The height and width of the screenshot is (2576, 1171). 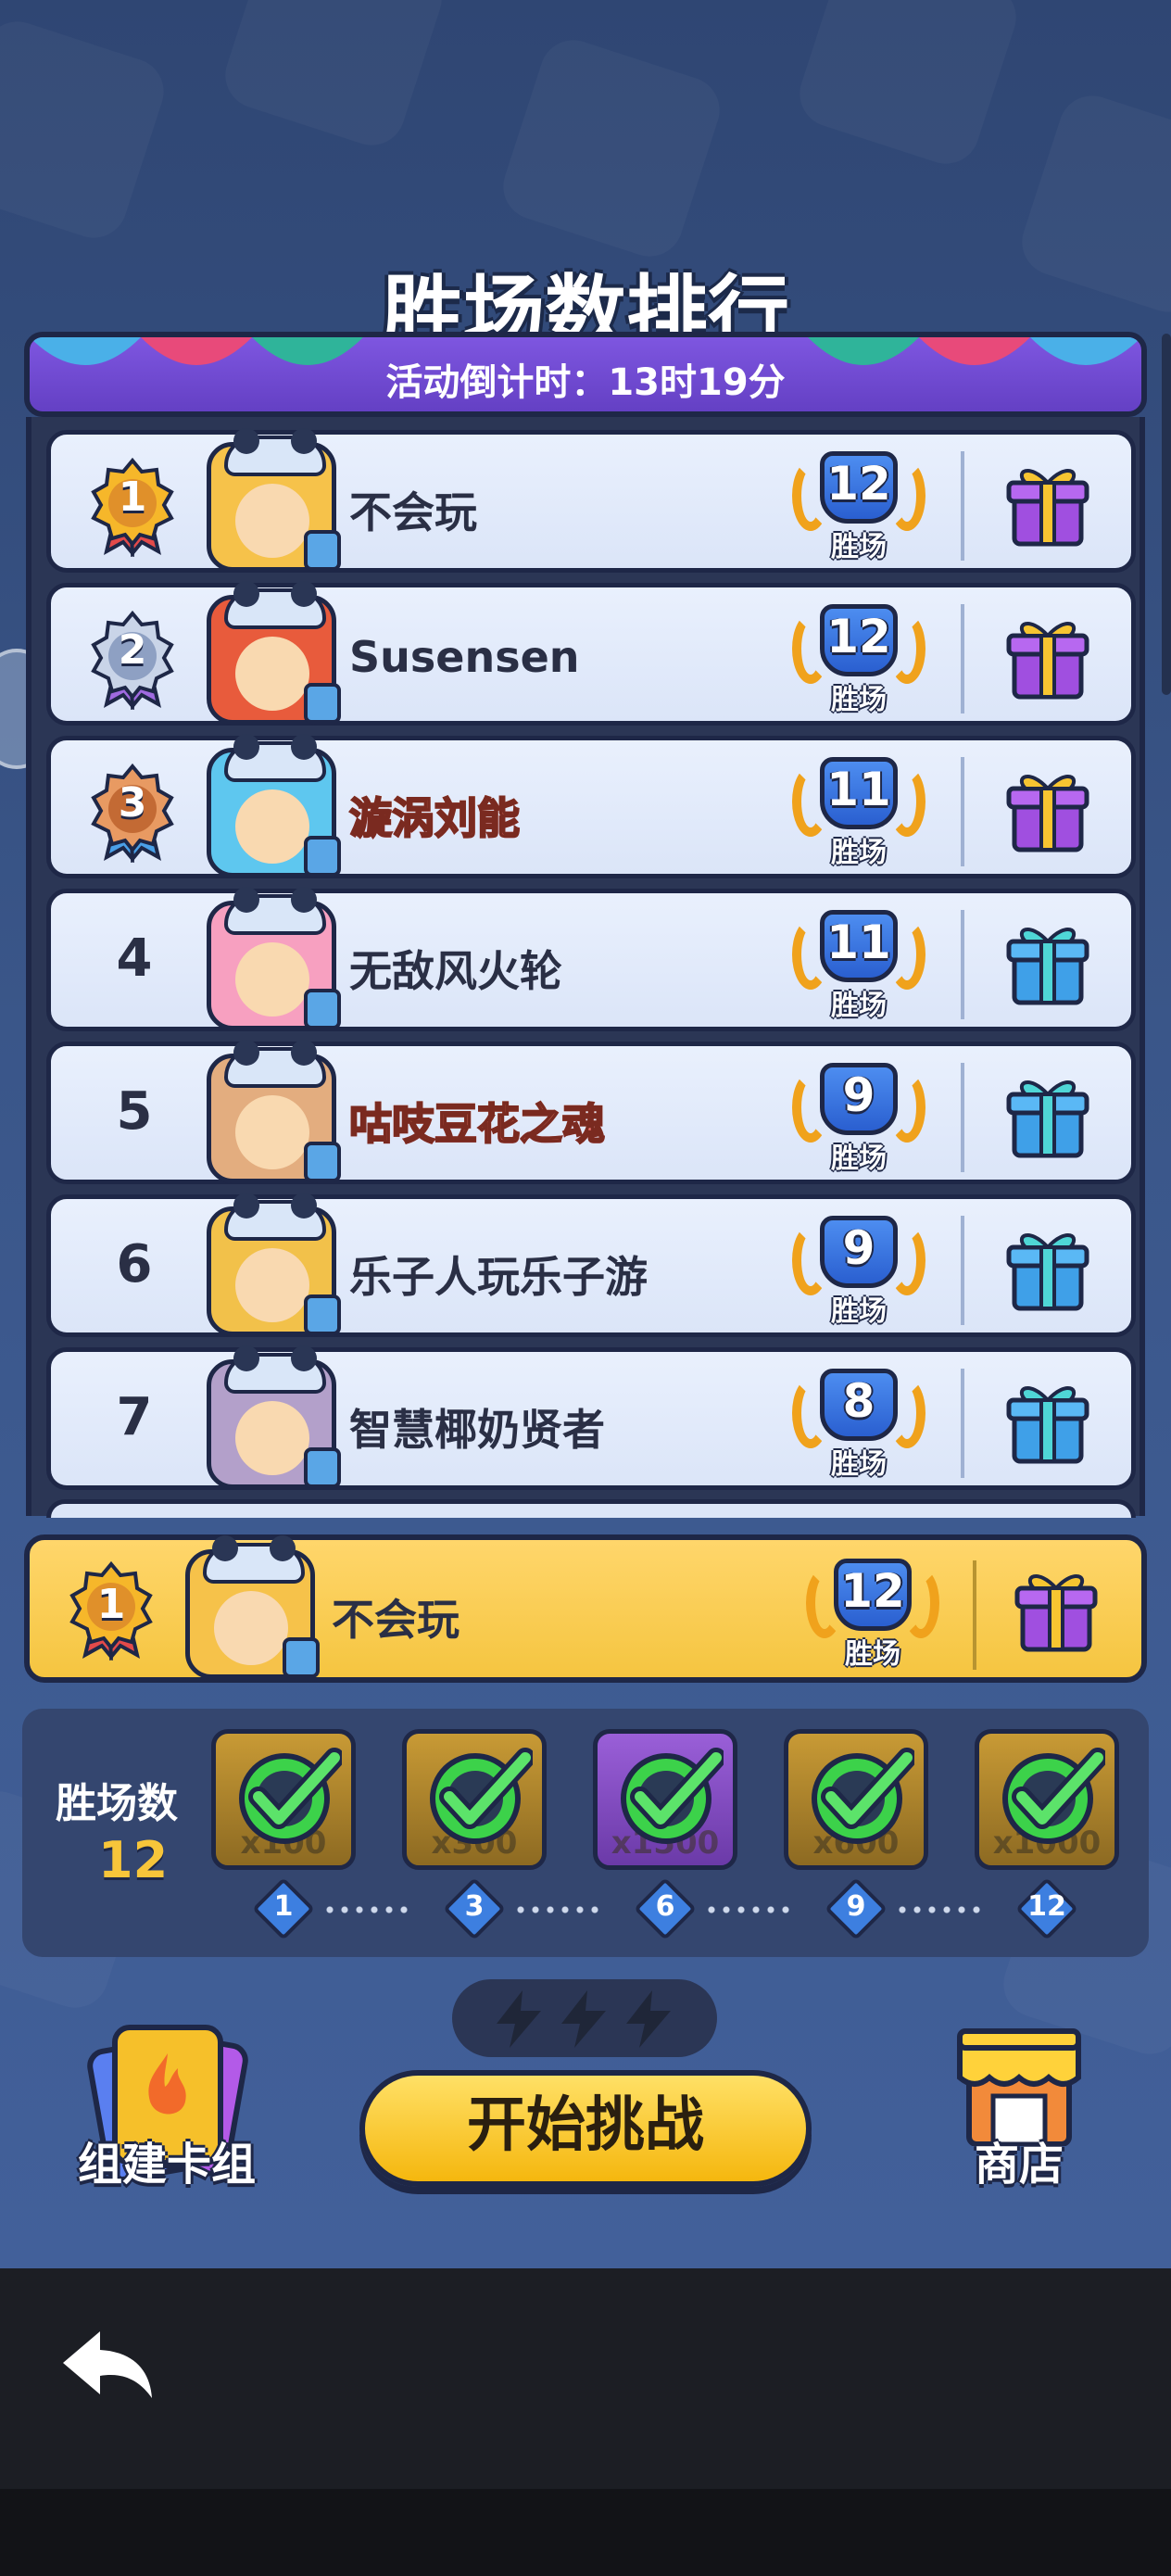 I want to click on leaderboard-row: 2 Susensen 12 胜场, so click(x=591, y=654).